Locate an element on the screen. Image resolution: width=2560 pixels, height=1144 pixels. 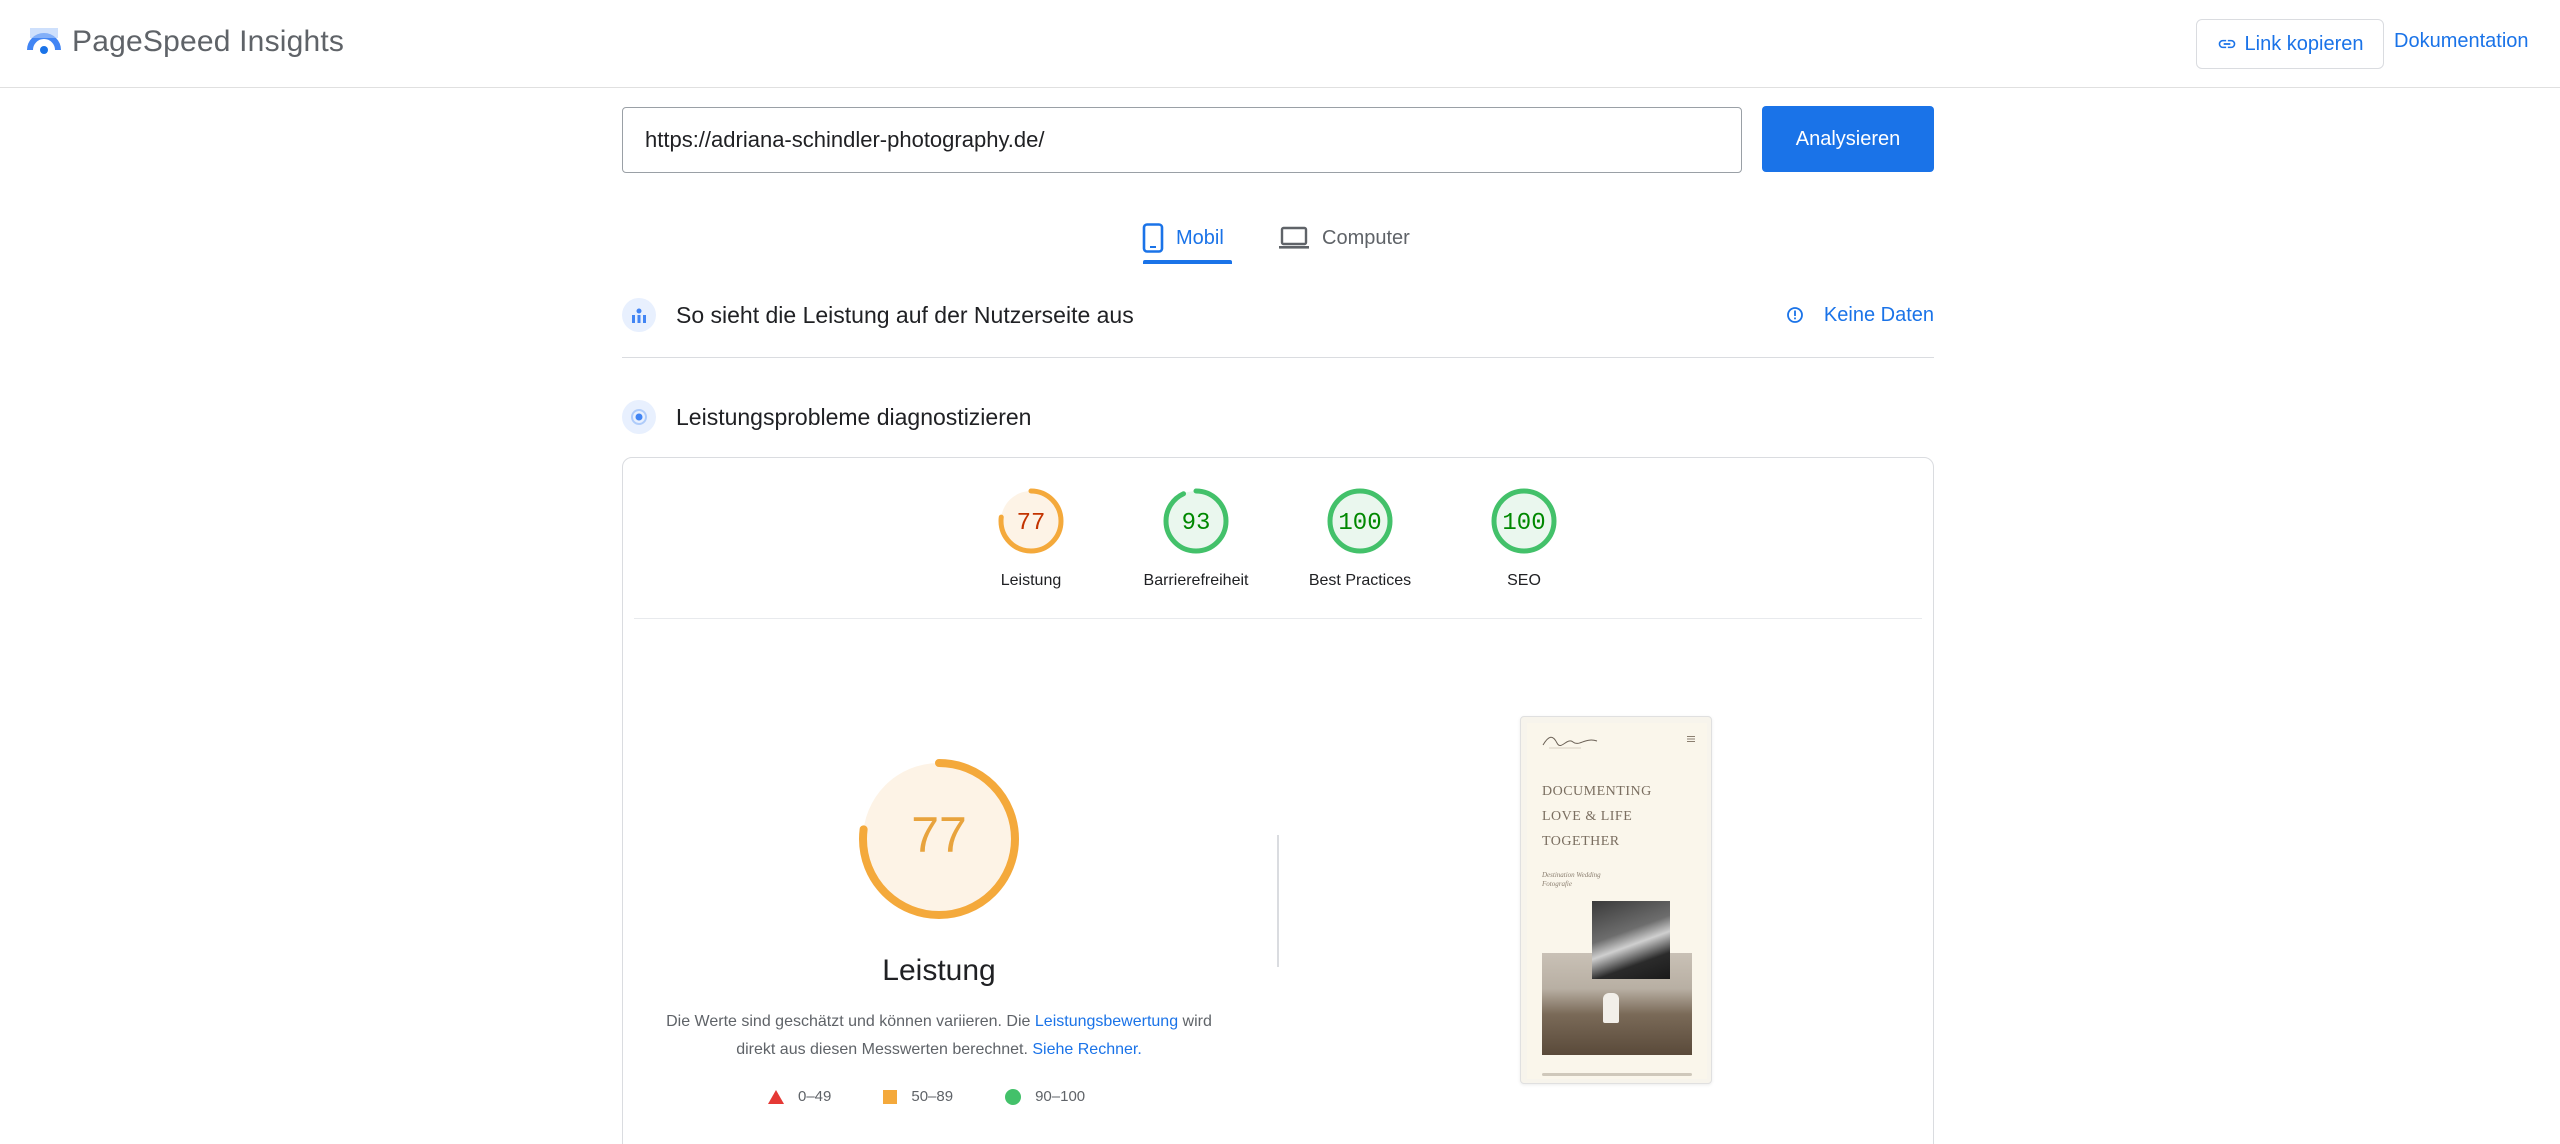
tab-mobile-label: Mobil is located at coordinates (1200, 237).